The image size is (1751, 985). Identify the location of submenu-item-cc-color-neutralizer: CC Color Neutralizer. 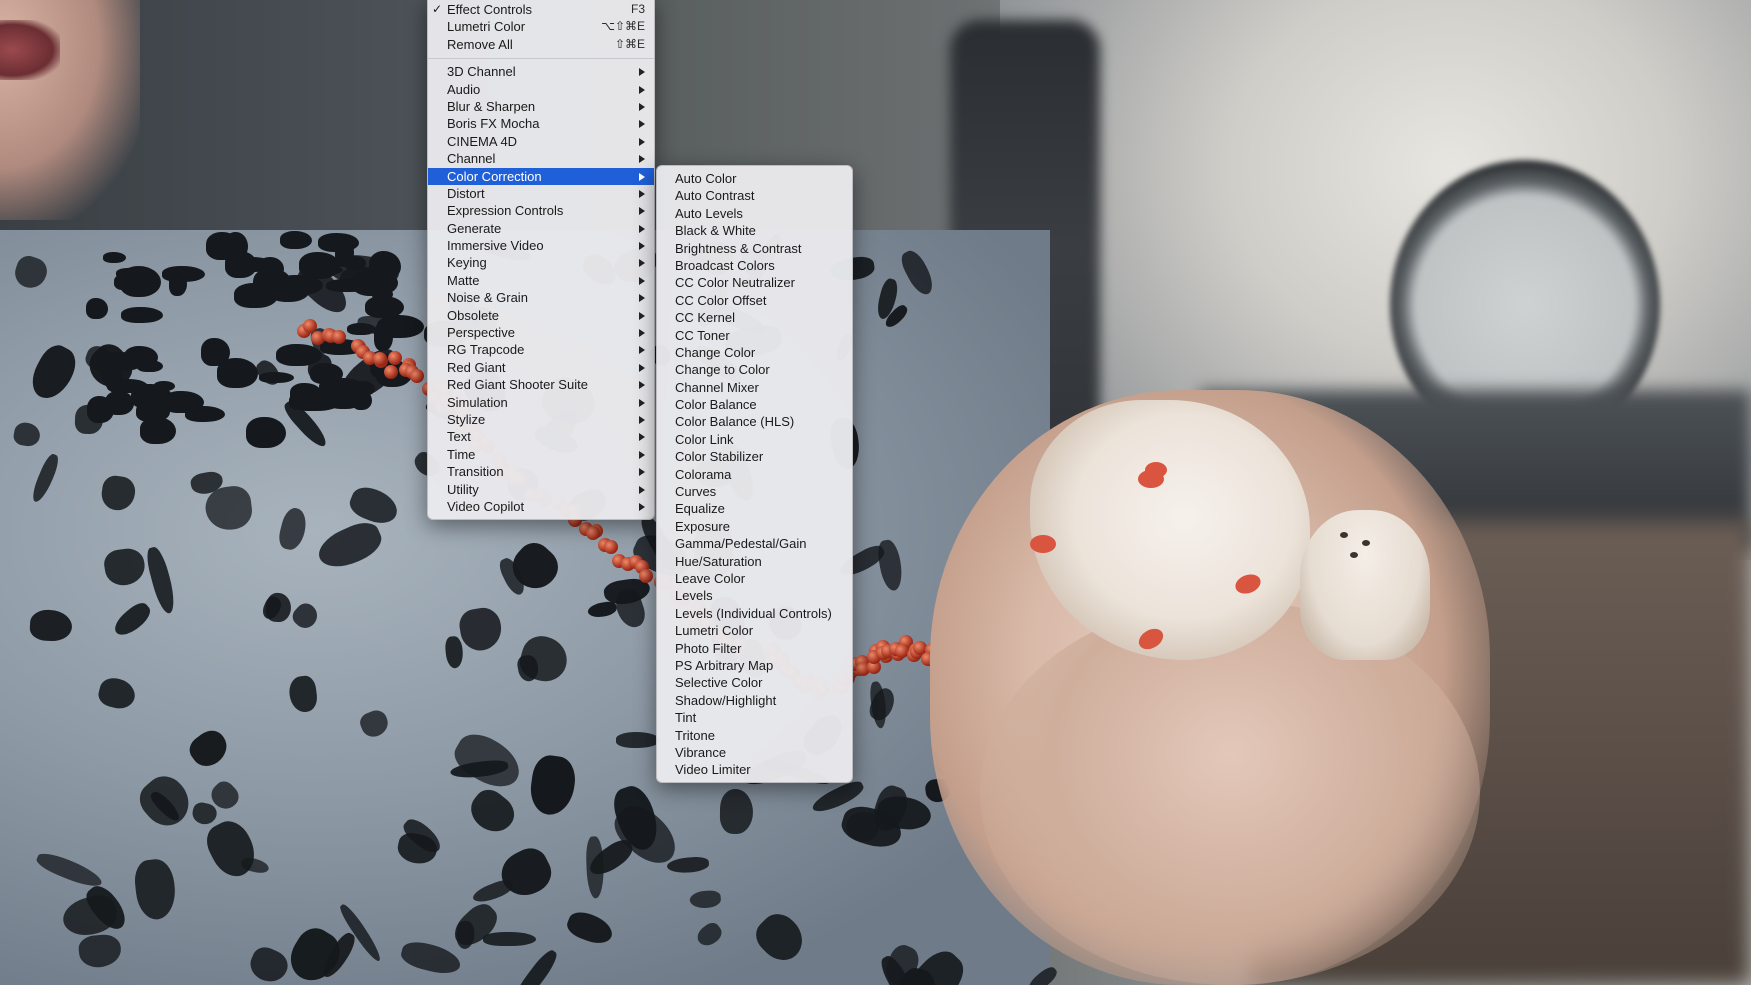
(754, 282).